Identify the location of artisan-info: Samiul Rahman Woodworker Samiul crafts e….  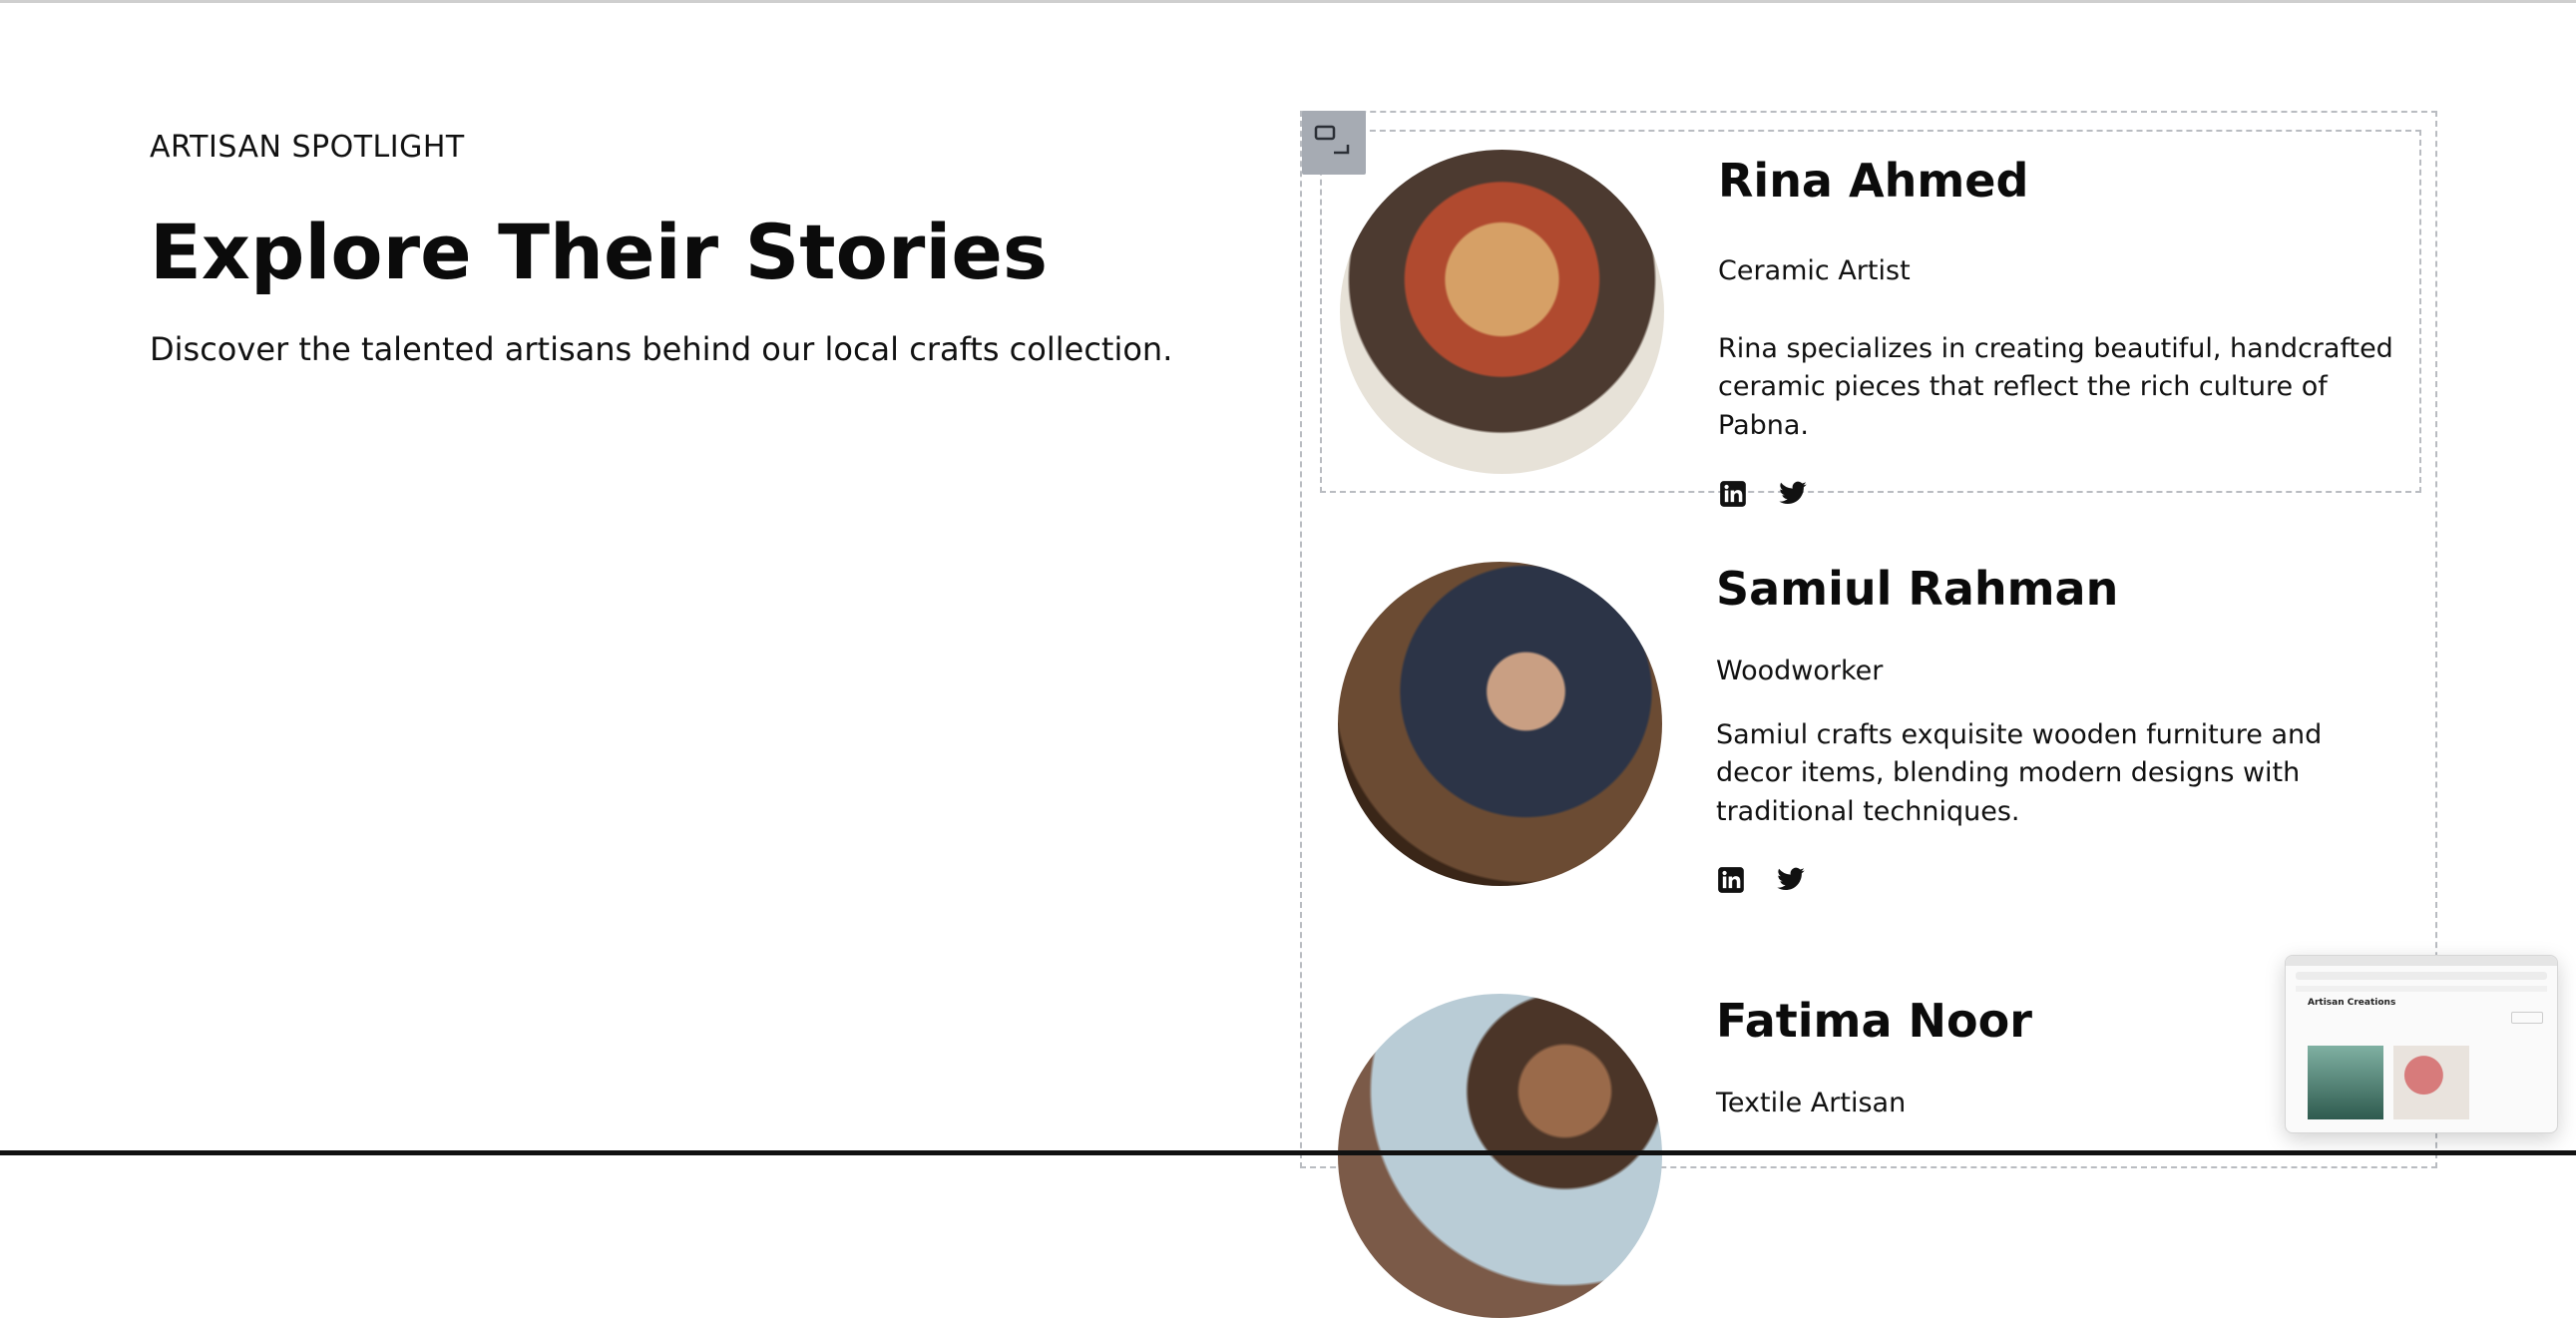
(2058, 729).